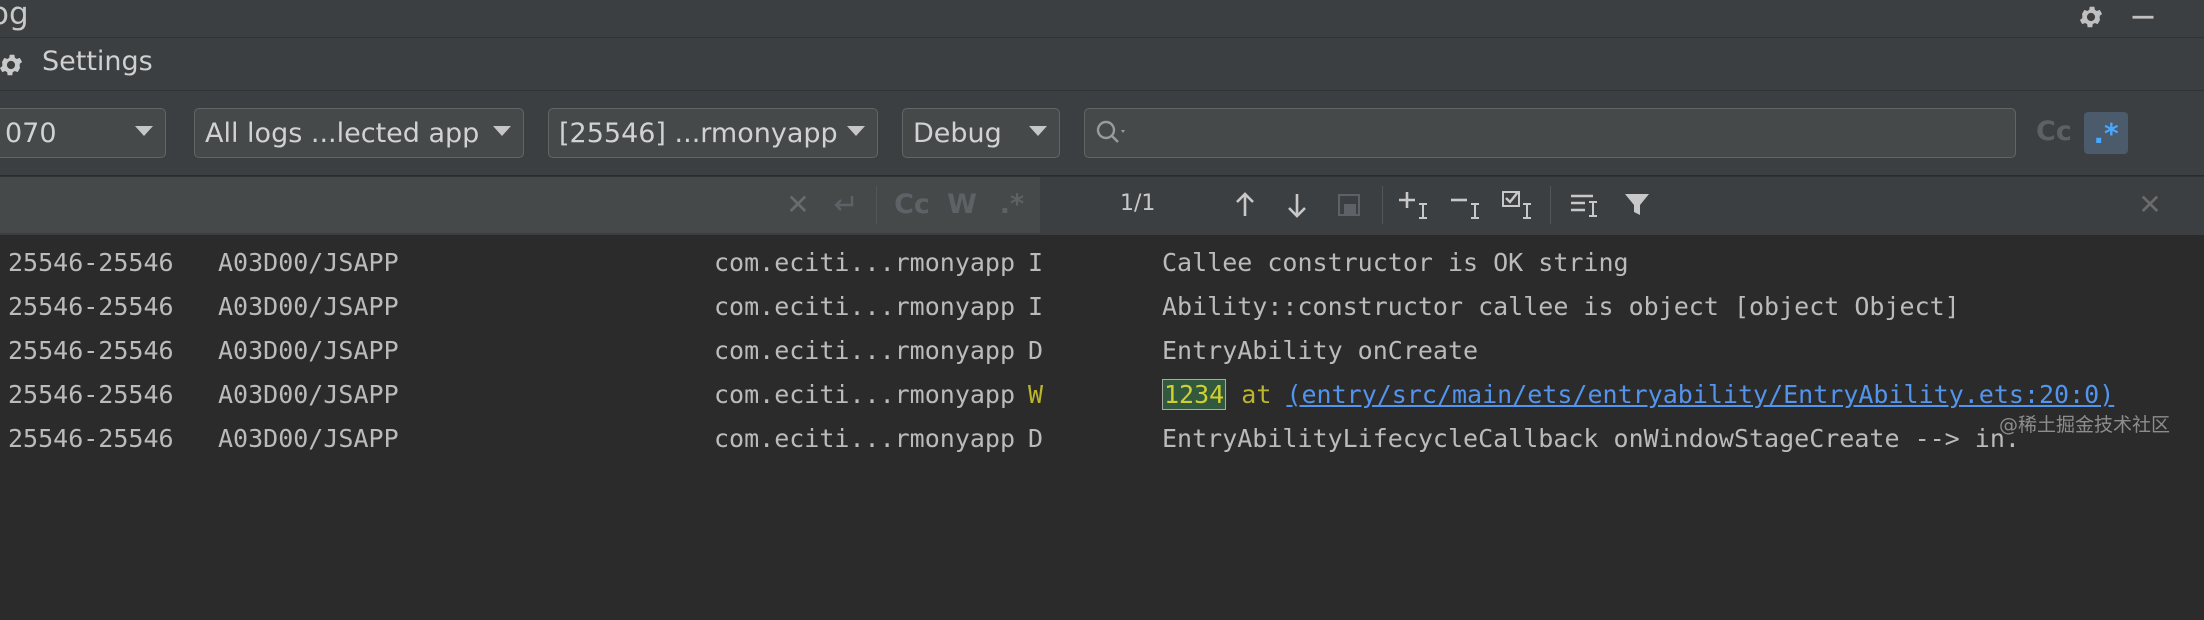  What do you see at coordinates (1036, 394) in the screenshot?
I see `log-level: W` at bounding box center [1036, 394].